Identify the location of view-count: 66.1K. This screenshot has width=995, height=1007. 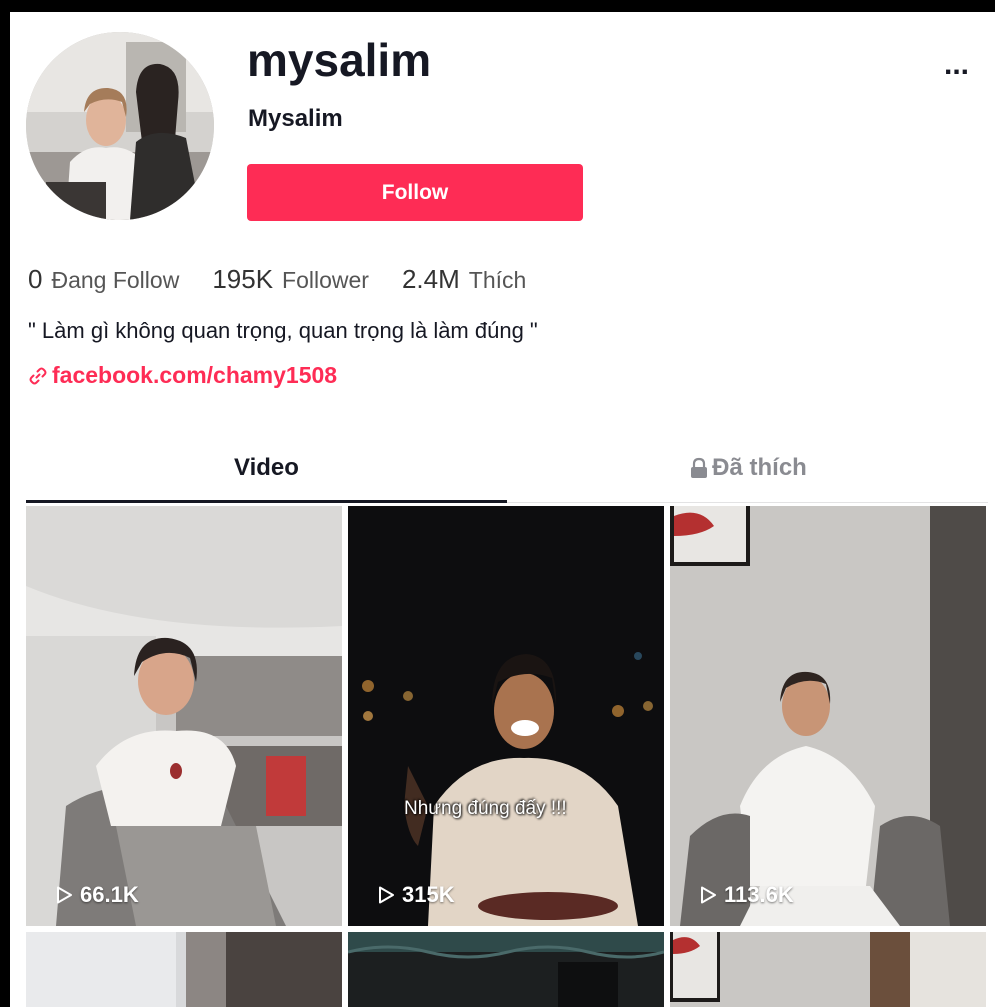
(96, 895).